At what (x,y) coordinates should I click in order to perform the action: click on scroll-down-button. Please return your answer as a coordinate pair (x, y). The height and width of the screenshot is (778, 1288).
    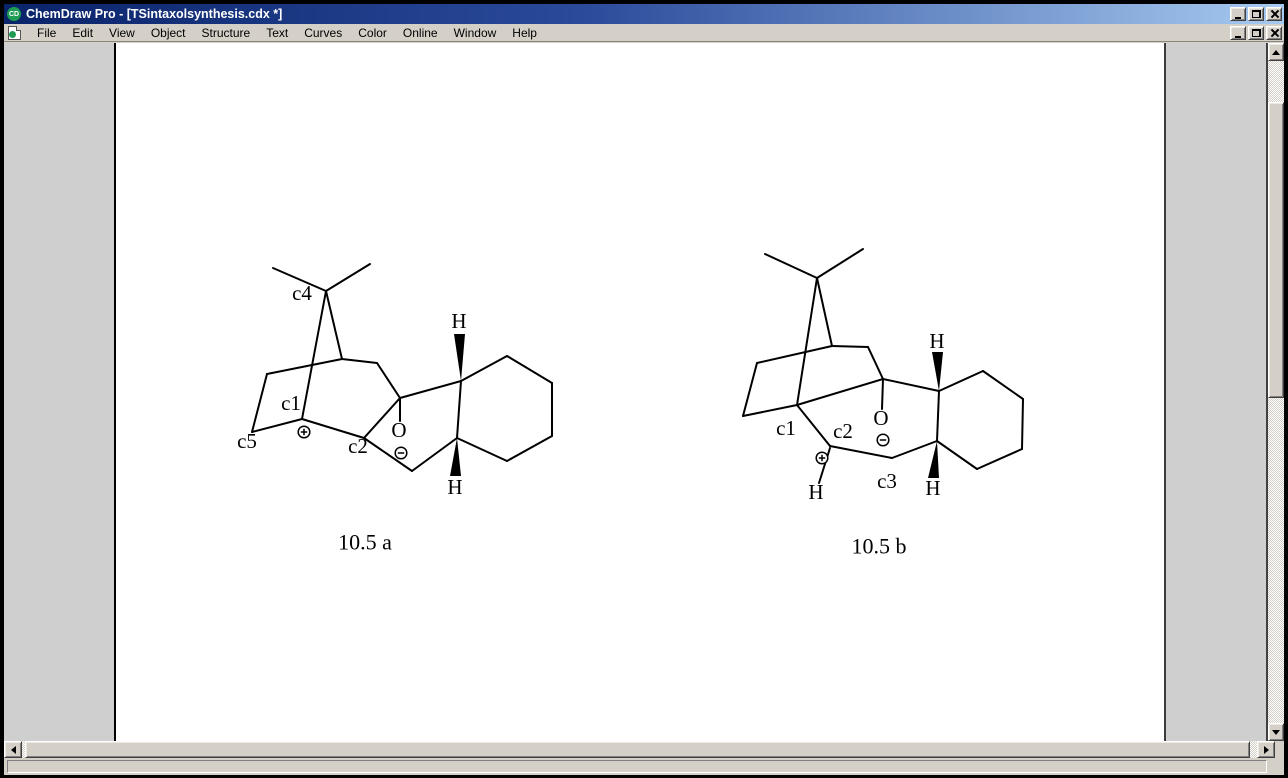
    Looking at the image, I should click on (1276, 732).